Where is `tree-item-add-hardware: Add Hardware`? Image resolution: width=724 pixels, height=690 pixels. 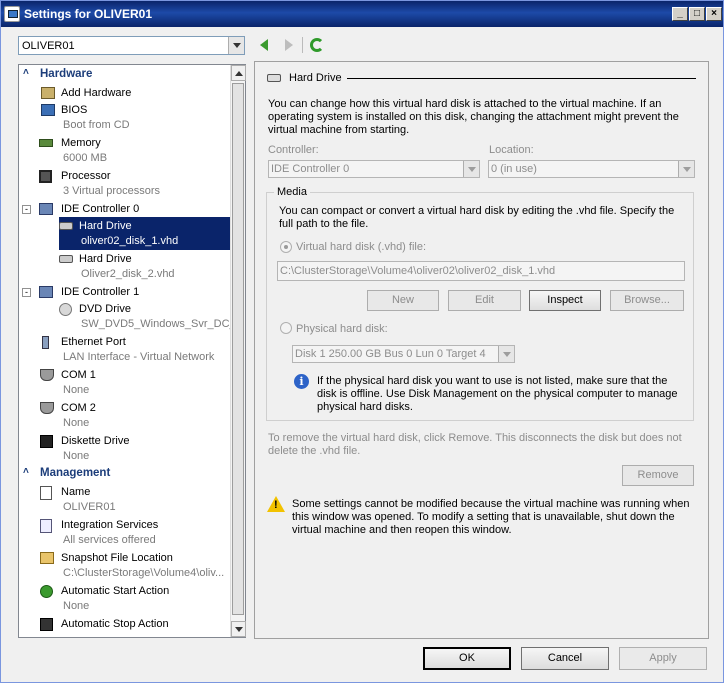 tree-item-add-hardware: Add Hardware is located at coordinates (124, 92).